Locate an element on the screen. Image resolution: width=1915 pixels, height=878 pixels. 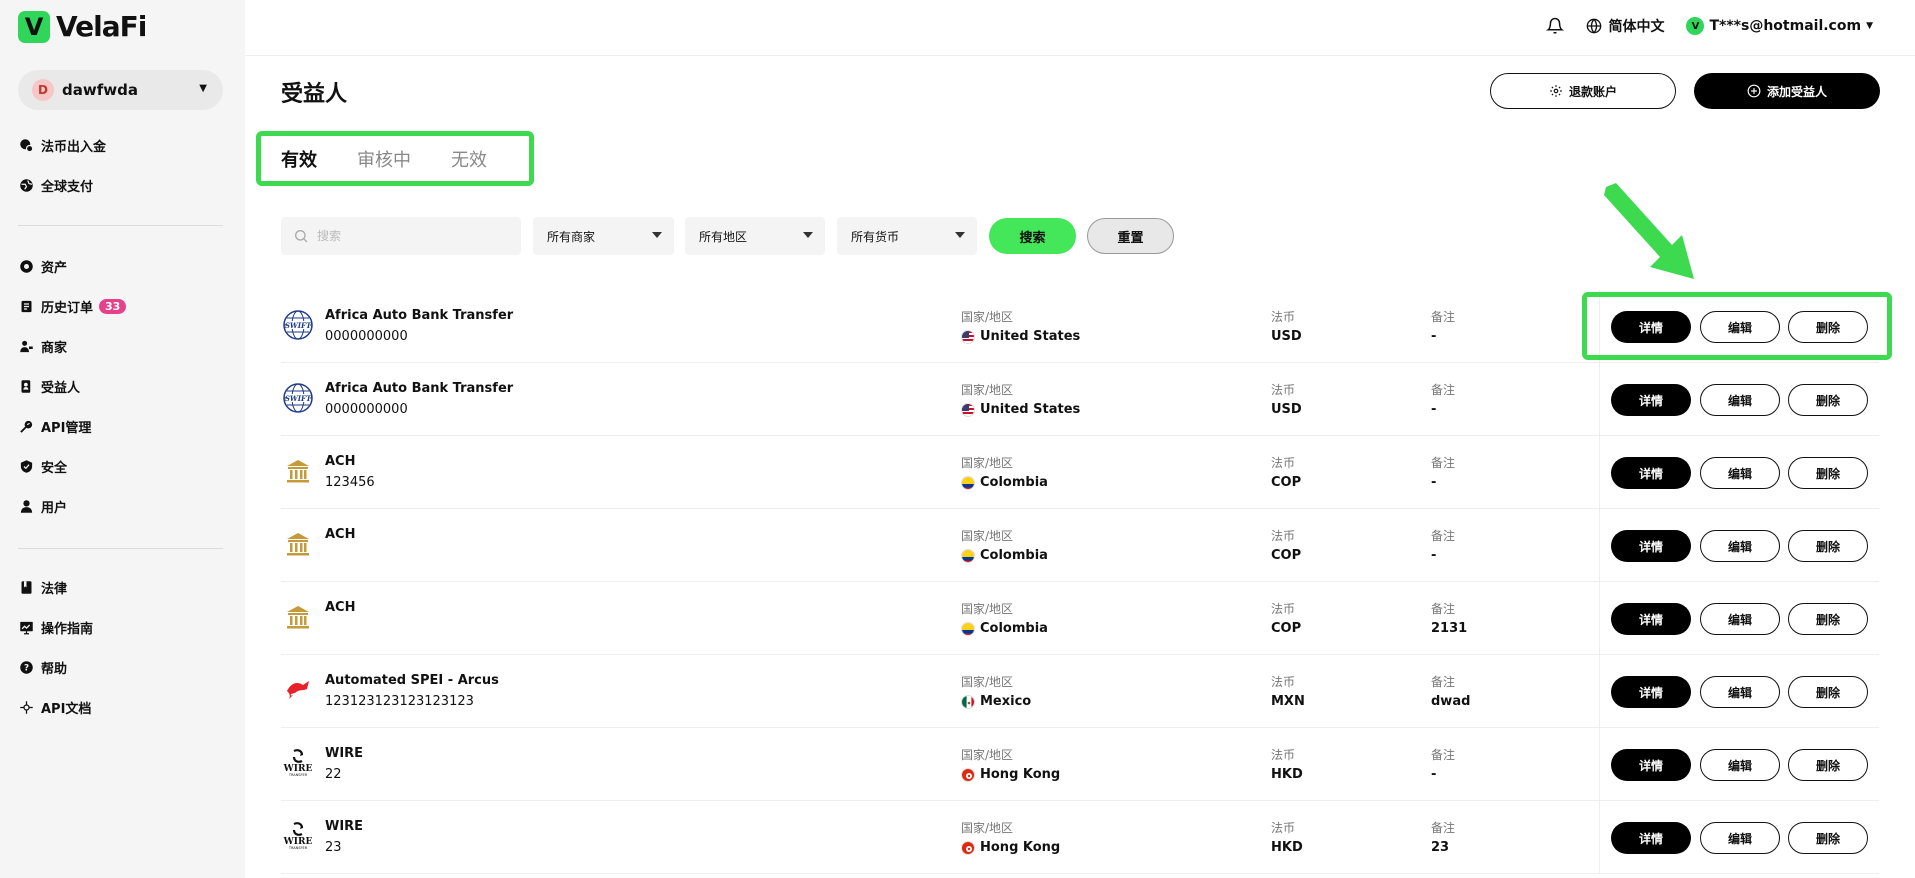
svg-text: TRANSFER is located at coordinates (298, 848).